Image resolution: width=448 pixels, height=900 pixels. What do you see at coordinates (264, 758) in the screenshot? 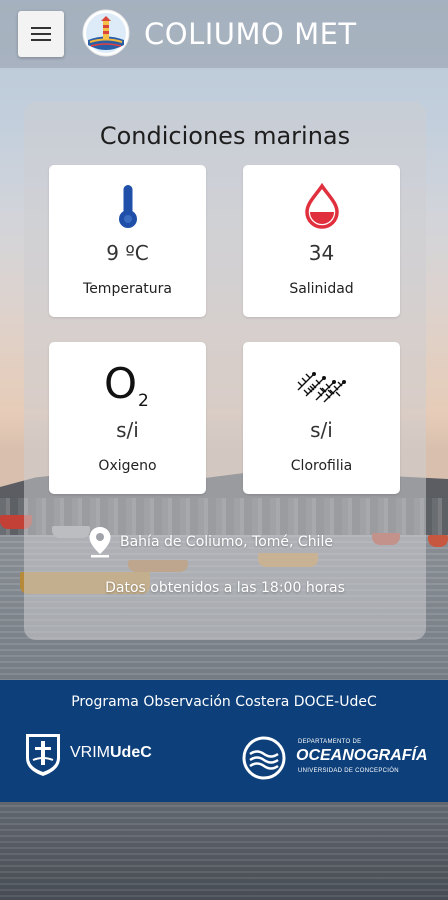
I see `oceanografia-logo-icon` at bounding box center [264, 758].